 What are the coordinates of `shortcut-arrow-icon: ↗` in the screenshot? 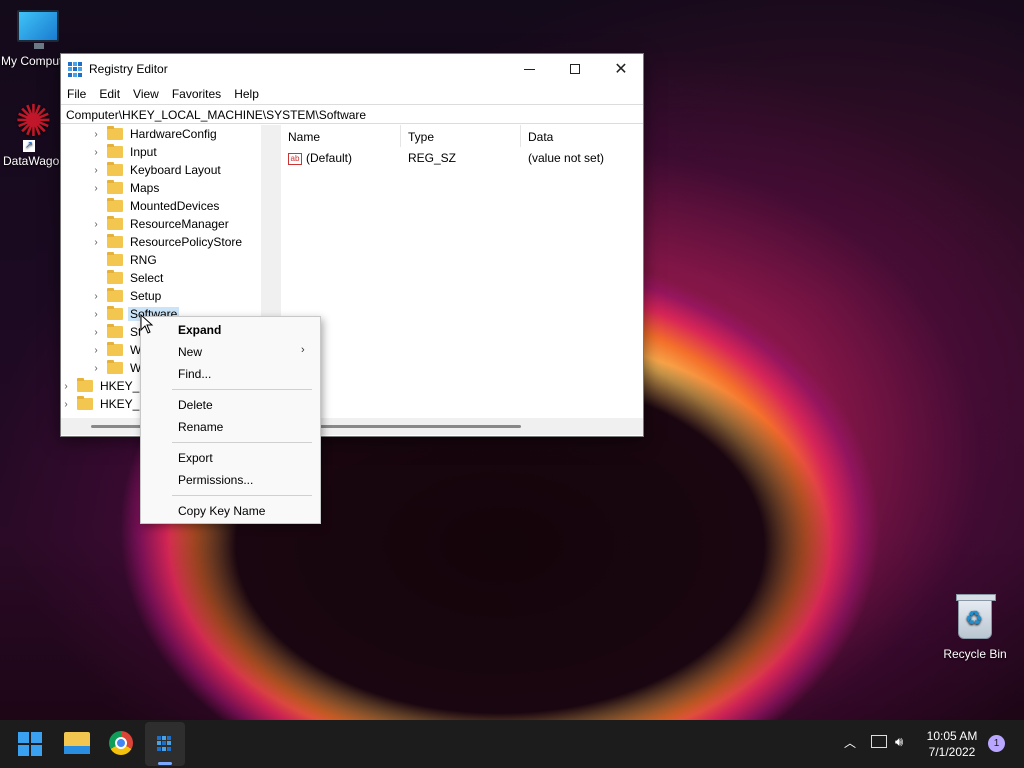 It's located at (29, 146).